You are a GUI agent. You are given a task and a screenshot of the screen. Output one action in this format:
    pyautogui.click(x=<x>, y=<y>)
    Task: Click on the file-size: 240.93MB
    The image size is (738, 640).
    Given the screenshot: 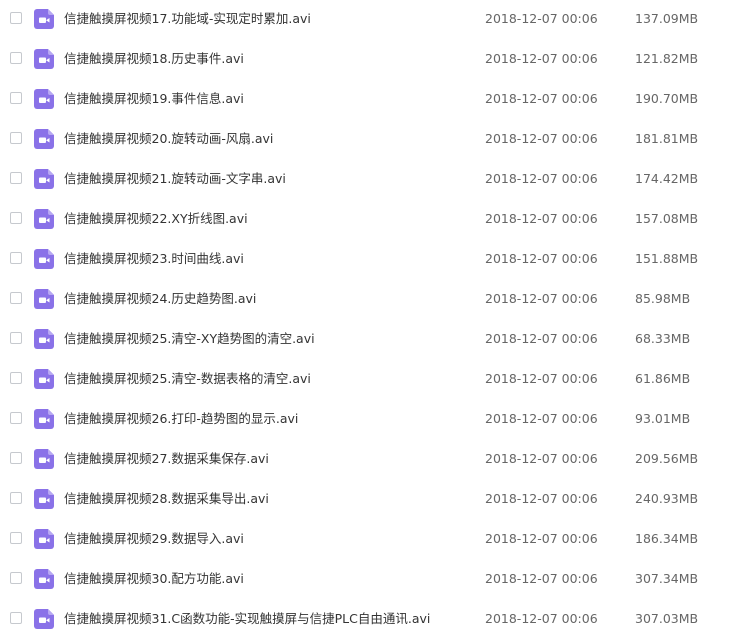 What is the action you would take?
    pyautogui.click(x=667, y=498)
    